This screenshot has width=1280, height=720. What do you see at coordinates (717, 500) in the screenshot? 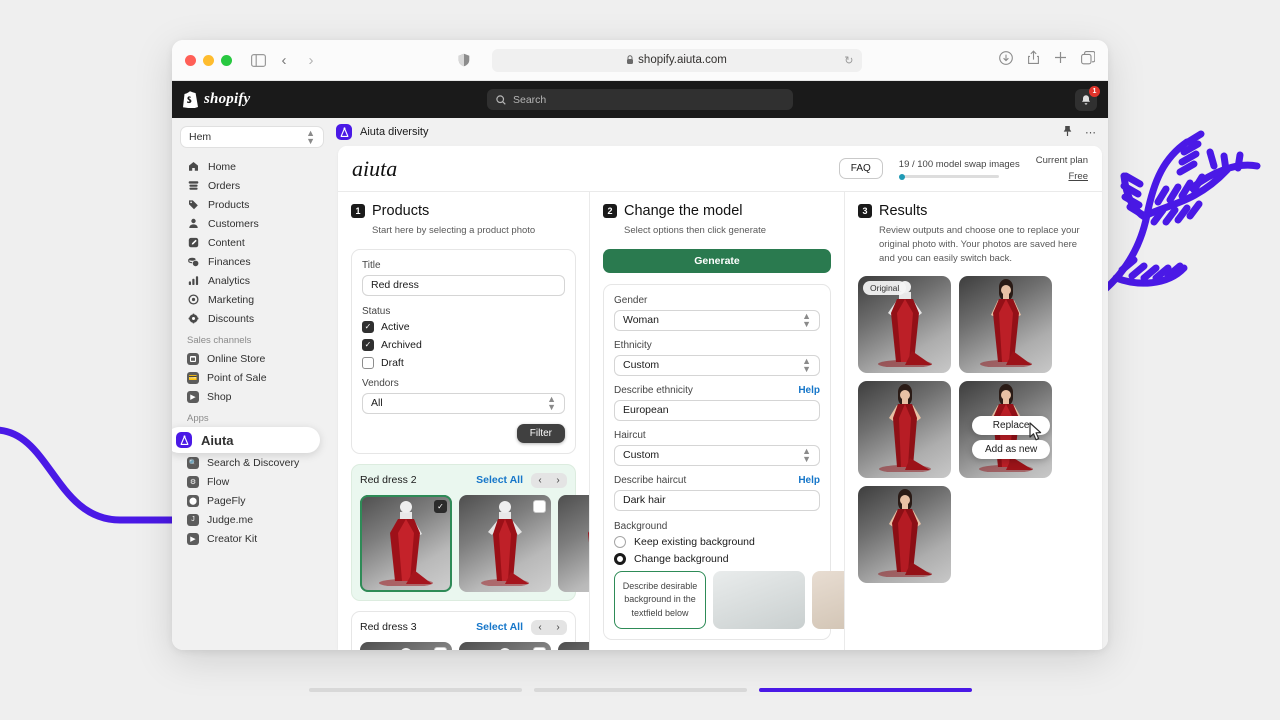
I see `describe-haircut-input: Dark hair` at bounding box center [717, 500].